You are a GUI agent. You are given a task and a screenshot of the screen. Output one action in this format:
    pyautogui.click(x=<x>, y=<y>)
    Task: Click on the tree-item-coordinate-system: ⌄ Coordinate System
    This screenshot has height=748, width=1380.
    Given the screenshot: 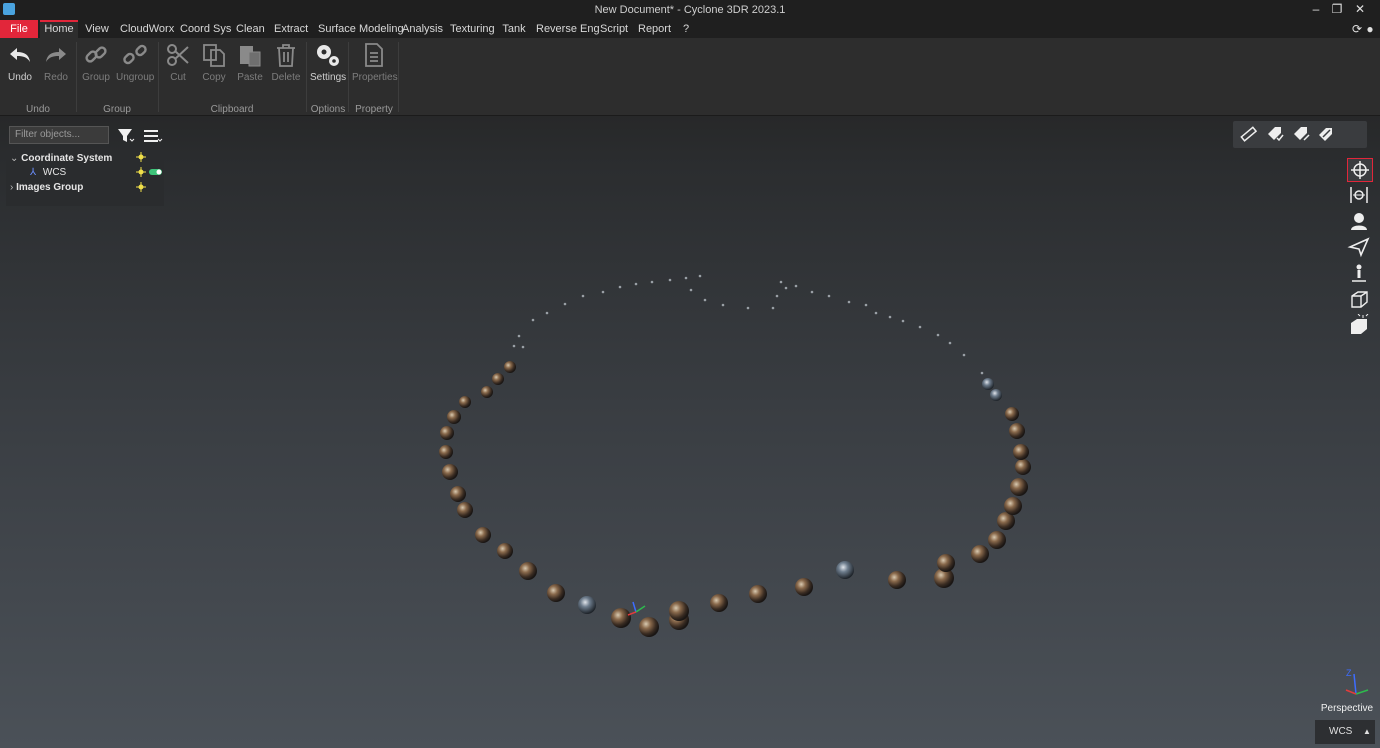 What is the action you would take?
    pyautogui.click(x=61, y=160)
    